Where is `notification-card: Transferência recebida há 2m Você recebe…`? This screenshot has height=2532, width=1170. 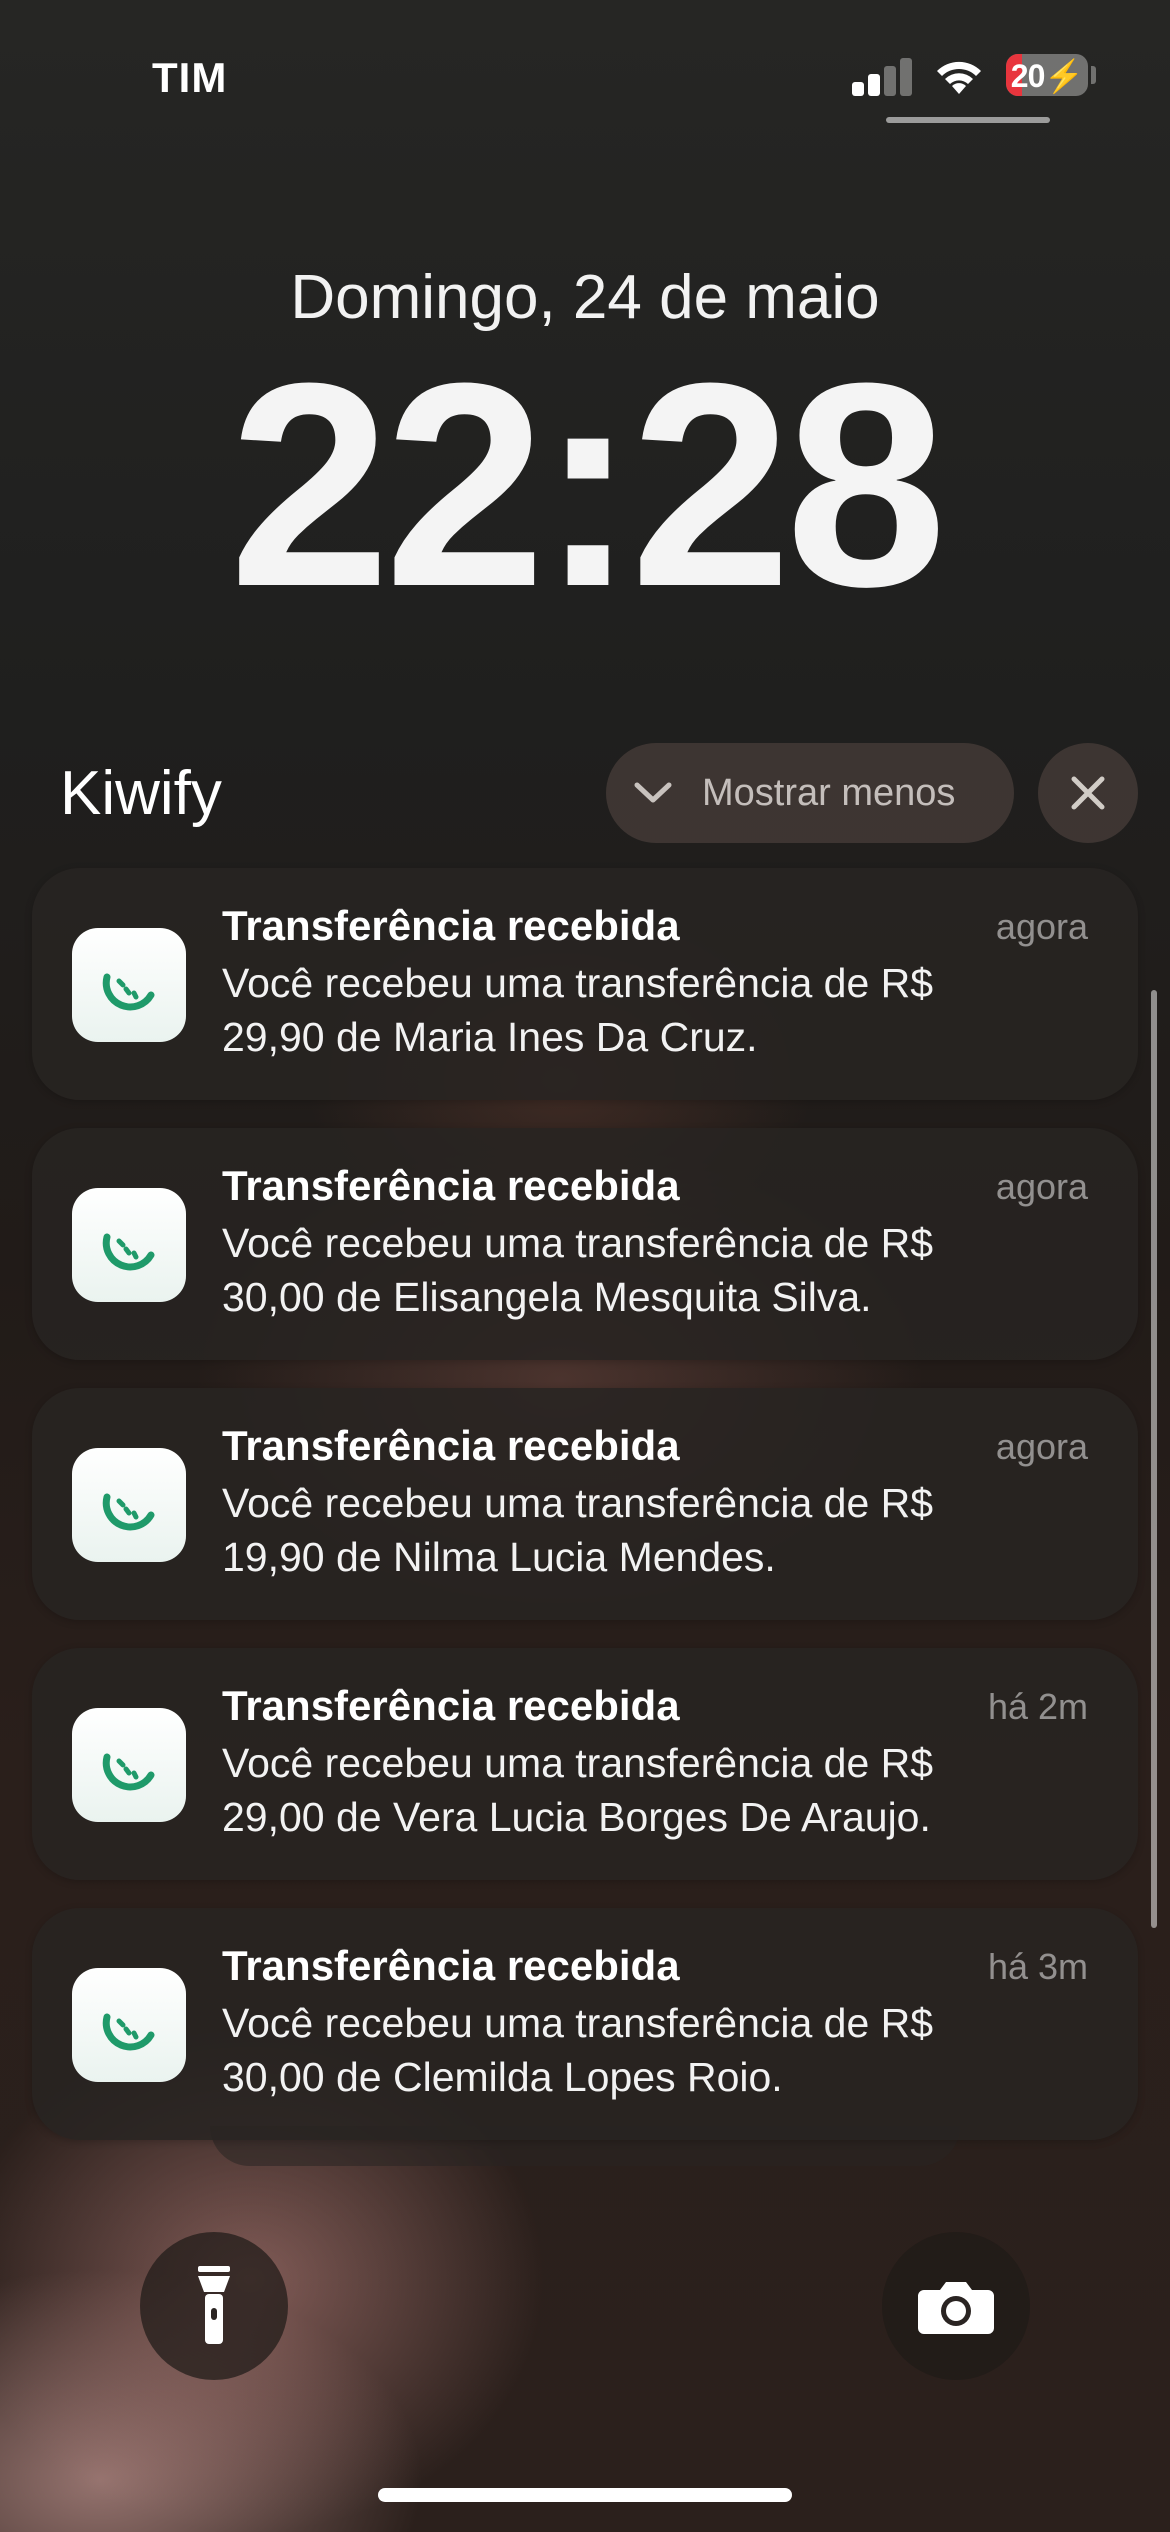
notification-card: Transferência recebida há 2m Você recebe… is located at coordinates (585, 1764).